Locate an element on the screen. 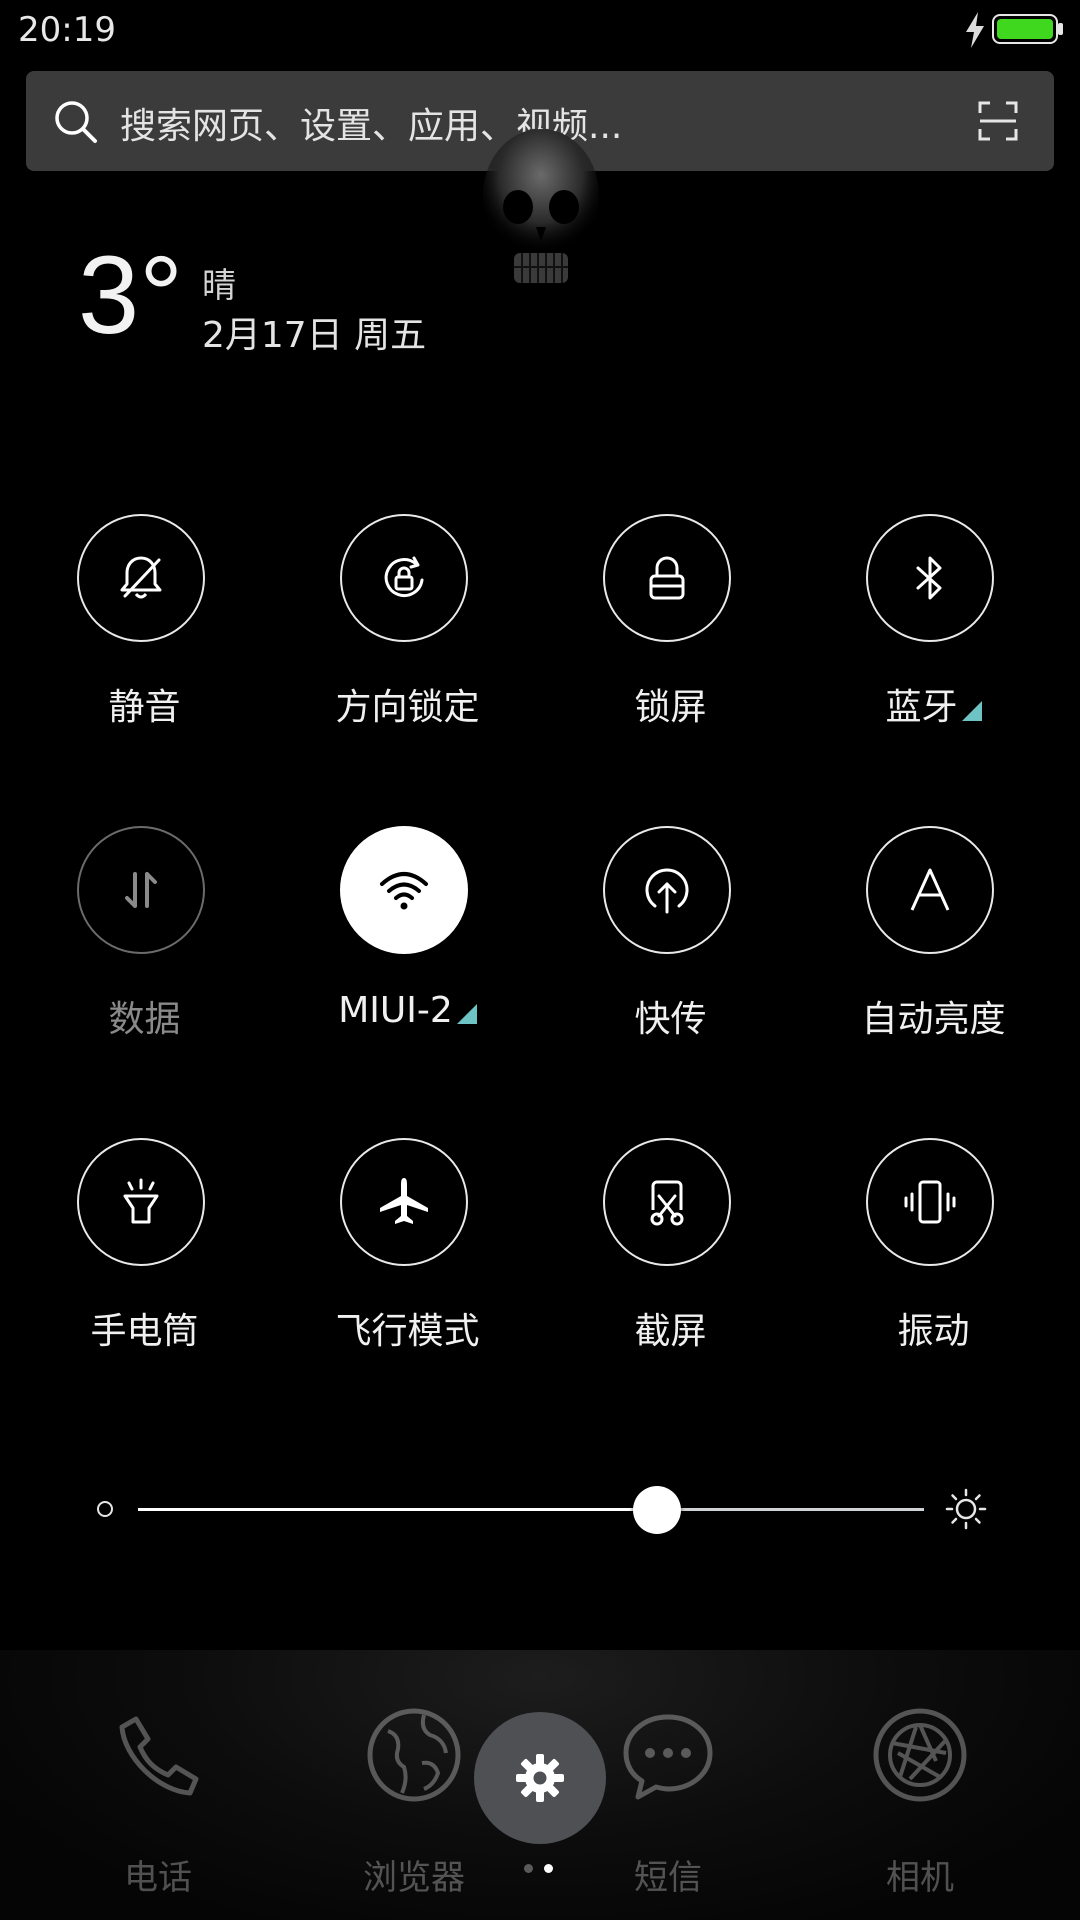 This screenshot has width=1080, height=1920. bluetooth-icon is located at coordinates (929, 578).